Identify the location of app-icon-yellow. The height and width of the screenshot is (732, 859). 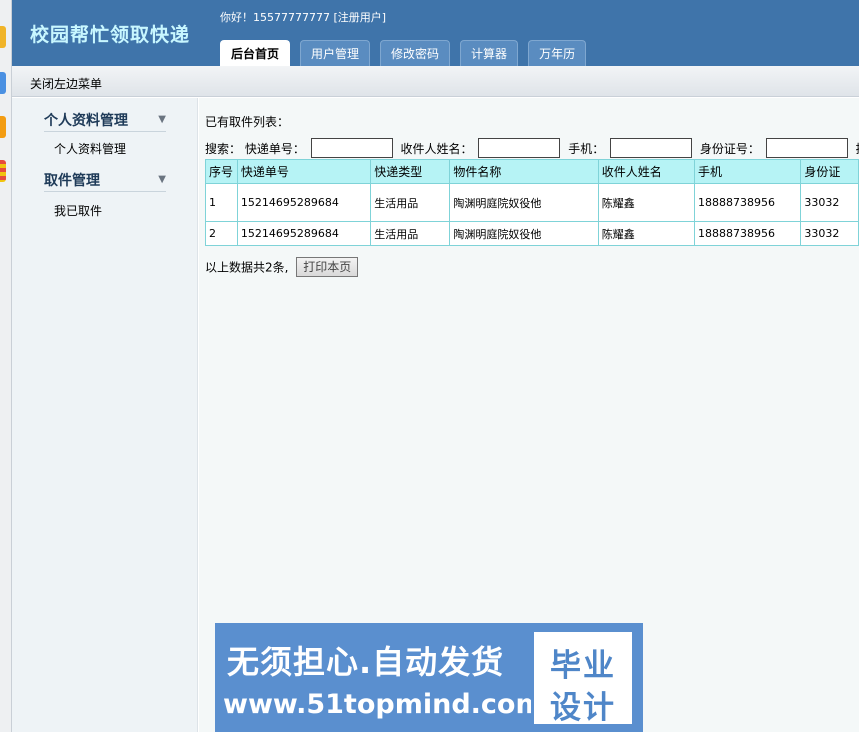
(3, 37).